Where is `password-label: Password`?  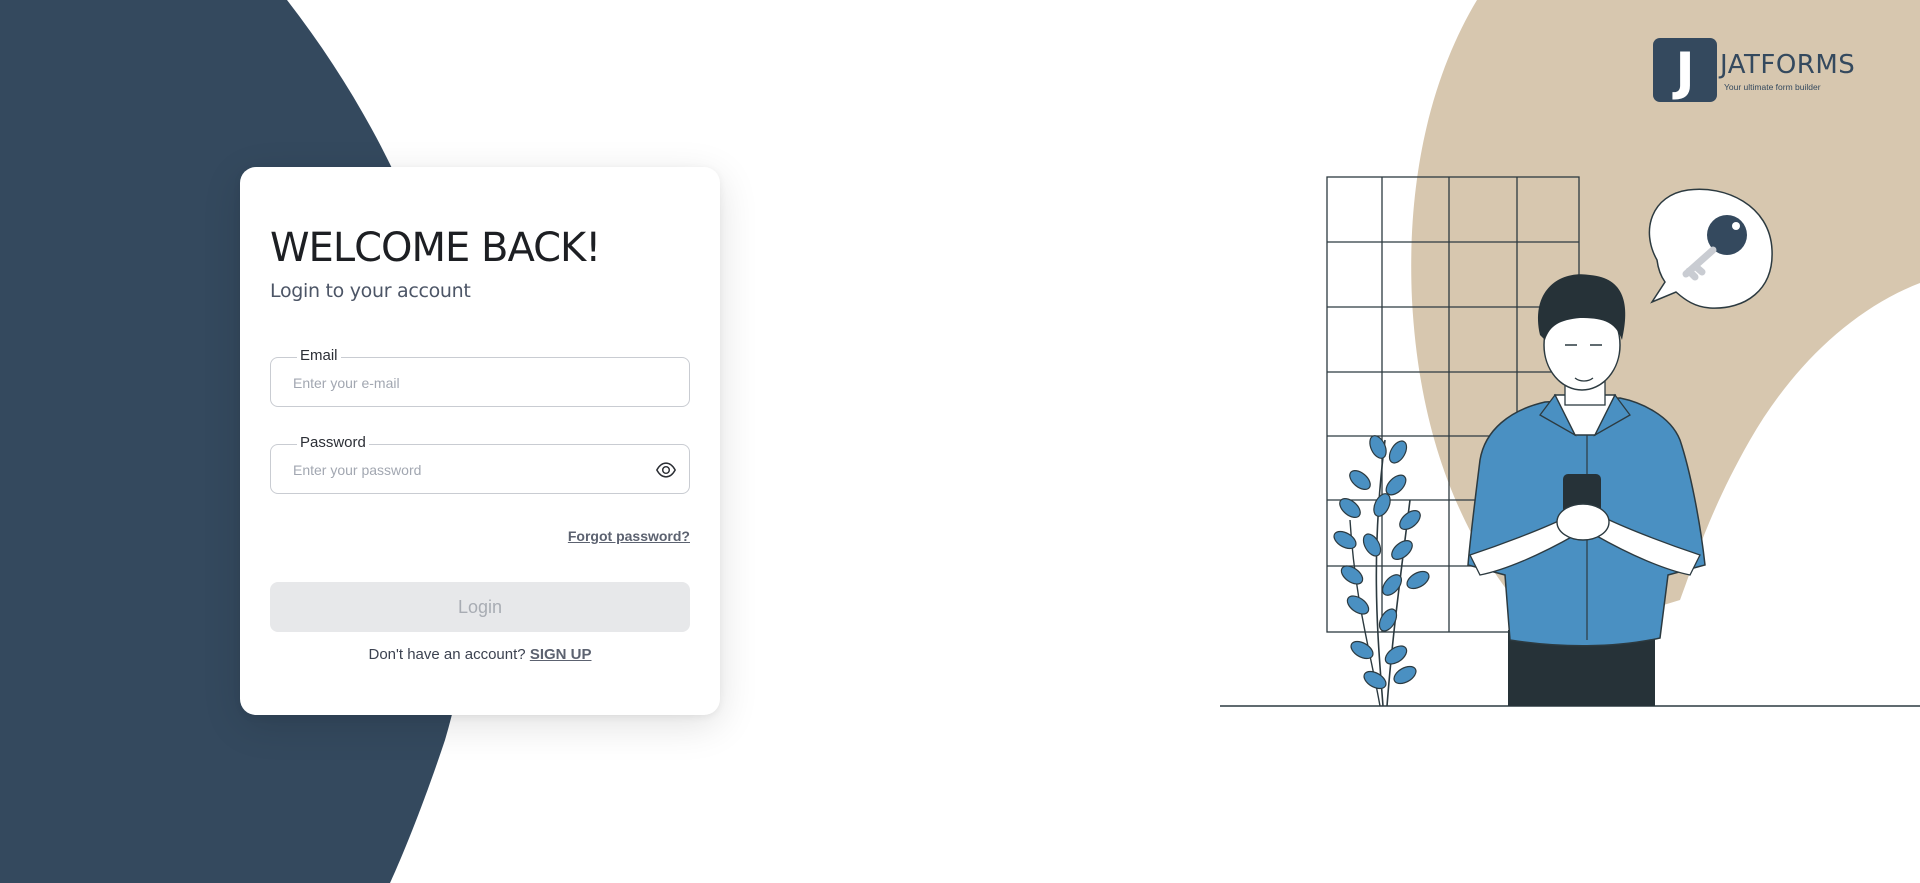
password-label: Password is located at coordinates (333, 442).